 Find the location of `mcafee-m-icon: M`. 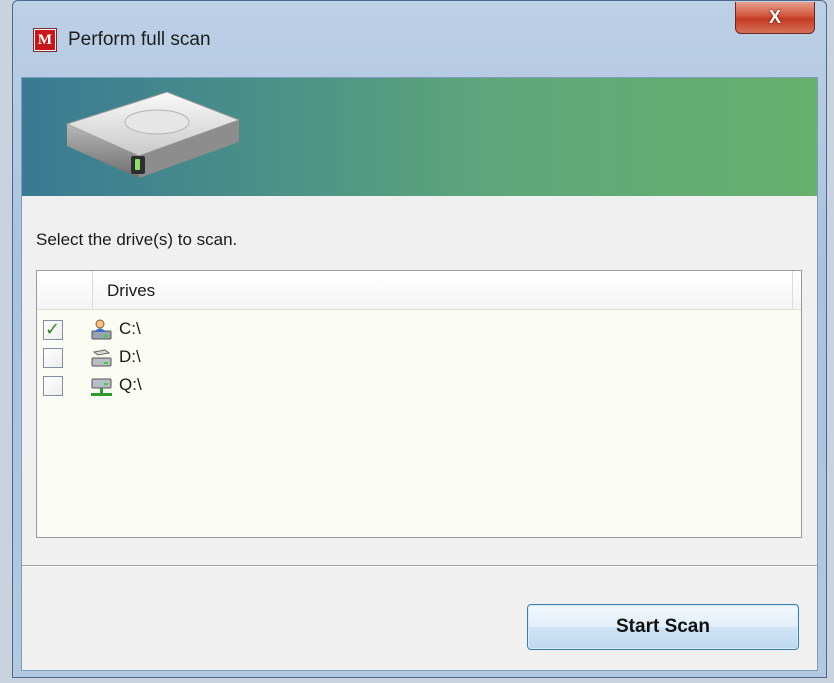

mcafee-m-icon: M is located at coordinates (45, 40).